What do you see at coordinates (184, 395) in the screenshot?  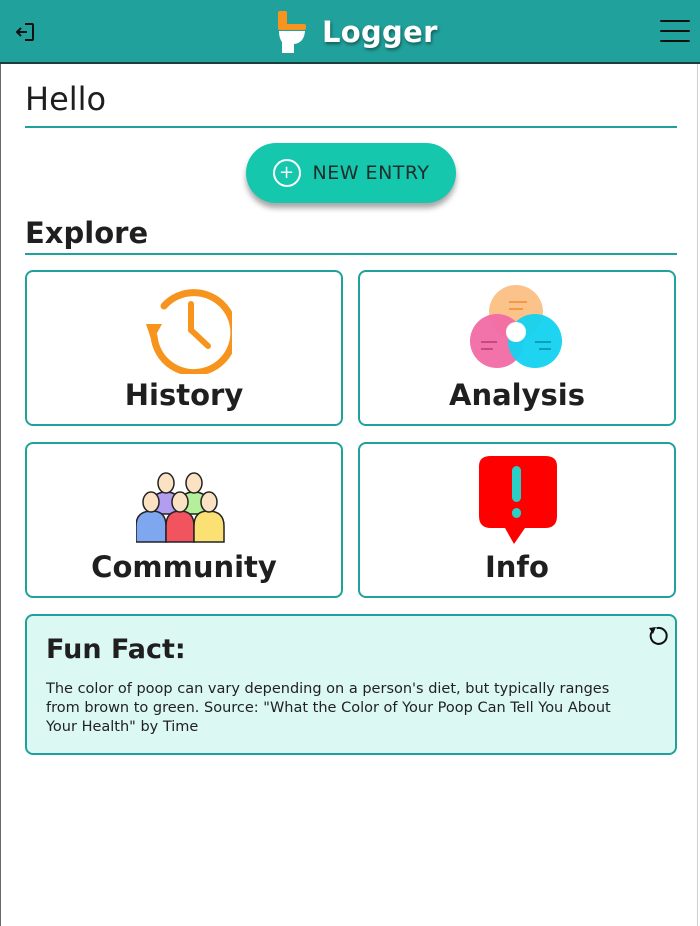 I see `history-label: History` at bounding box center [184, 395].